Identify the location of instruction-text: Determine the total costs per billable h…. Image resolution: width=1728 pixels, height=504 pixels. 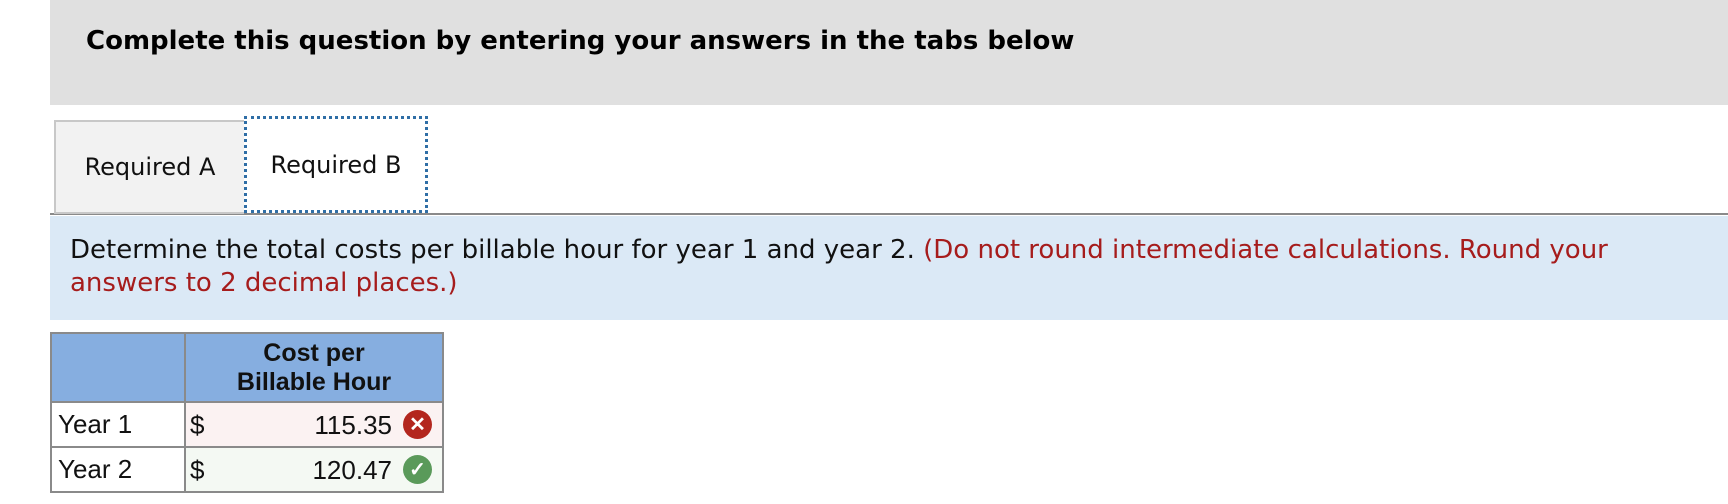
(870, 267).